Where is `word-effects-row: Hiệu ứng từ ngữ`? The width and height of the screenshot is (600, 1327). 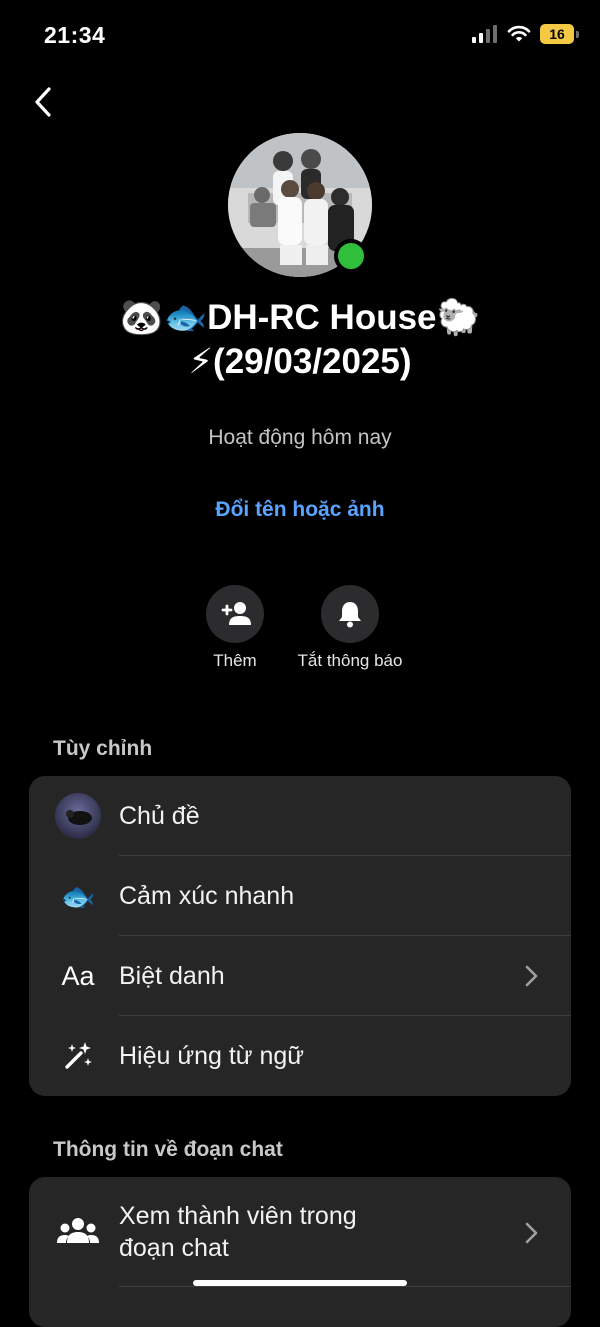
word-effects-row: Hiệu ứng từ ngữ is located at coordinates (300, 1056).